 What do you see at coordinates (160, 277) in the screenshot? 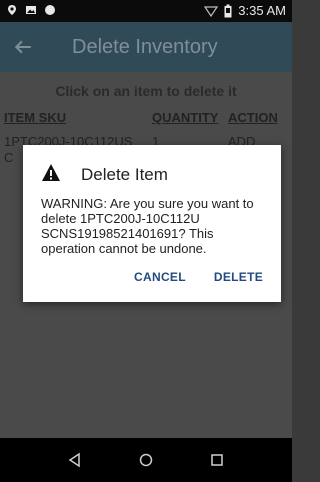
I see `cancel-button: CANCEL` at bounding box center [160, 277].